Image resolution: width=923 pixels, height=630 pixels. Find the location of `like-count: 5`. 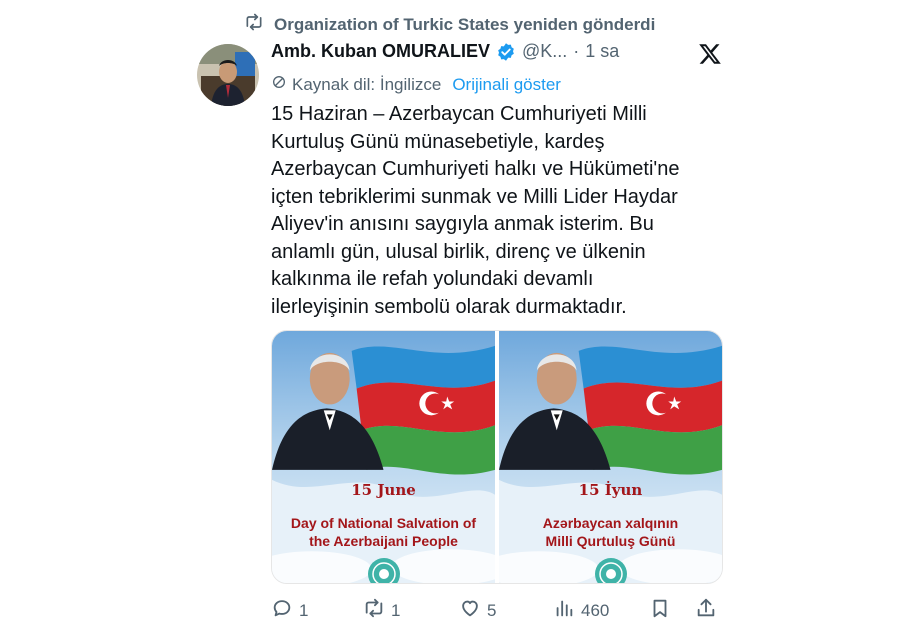

like-count: 5 is located at coordinates (492, 610).